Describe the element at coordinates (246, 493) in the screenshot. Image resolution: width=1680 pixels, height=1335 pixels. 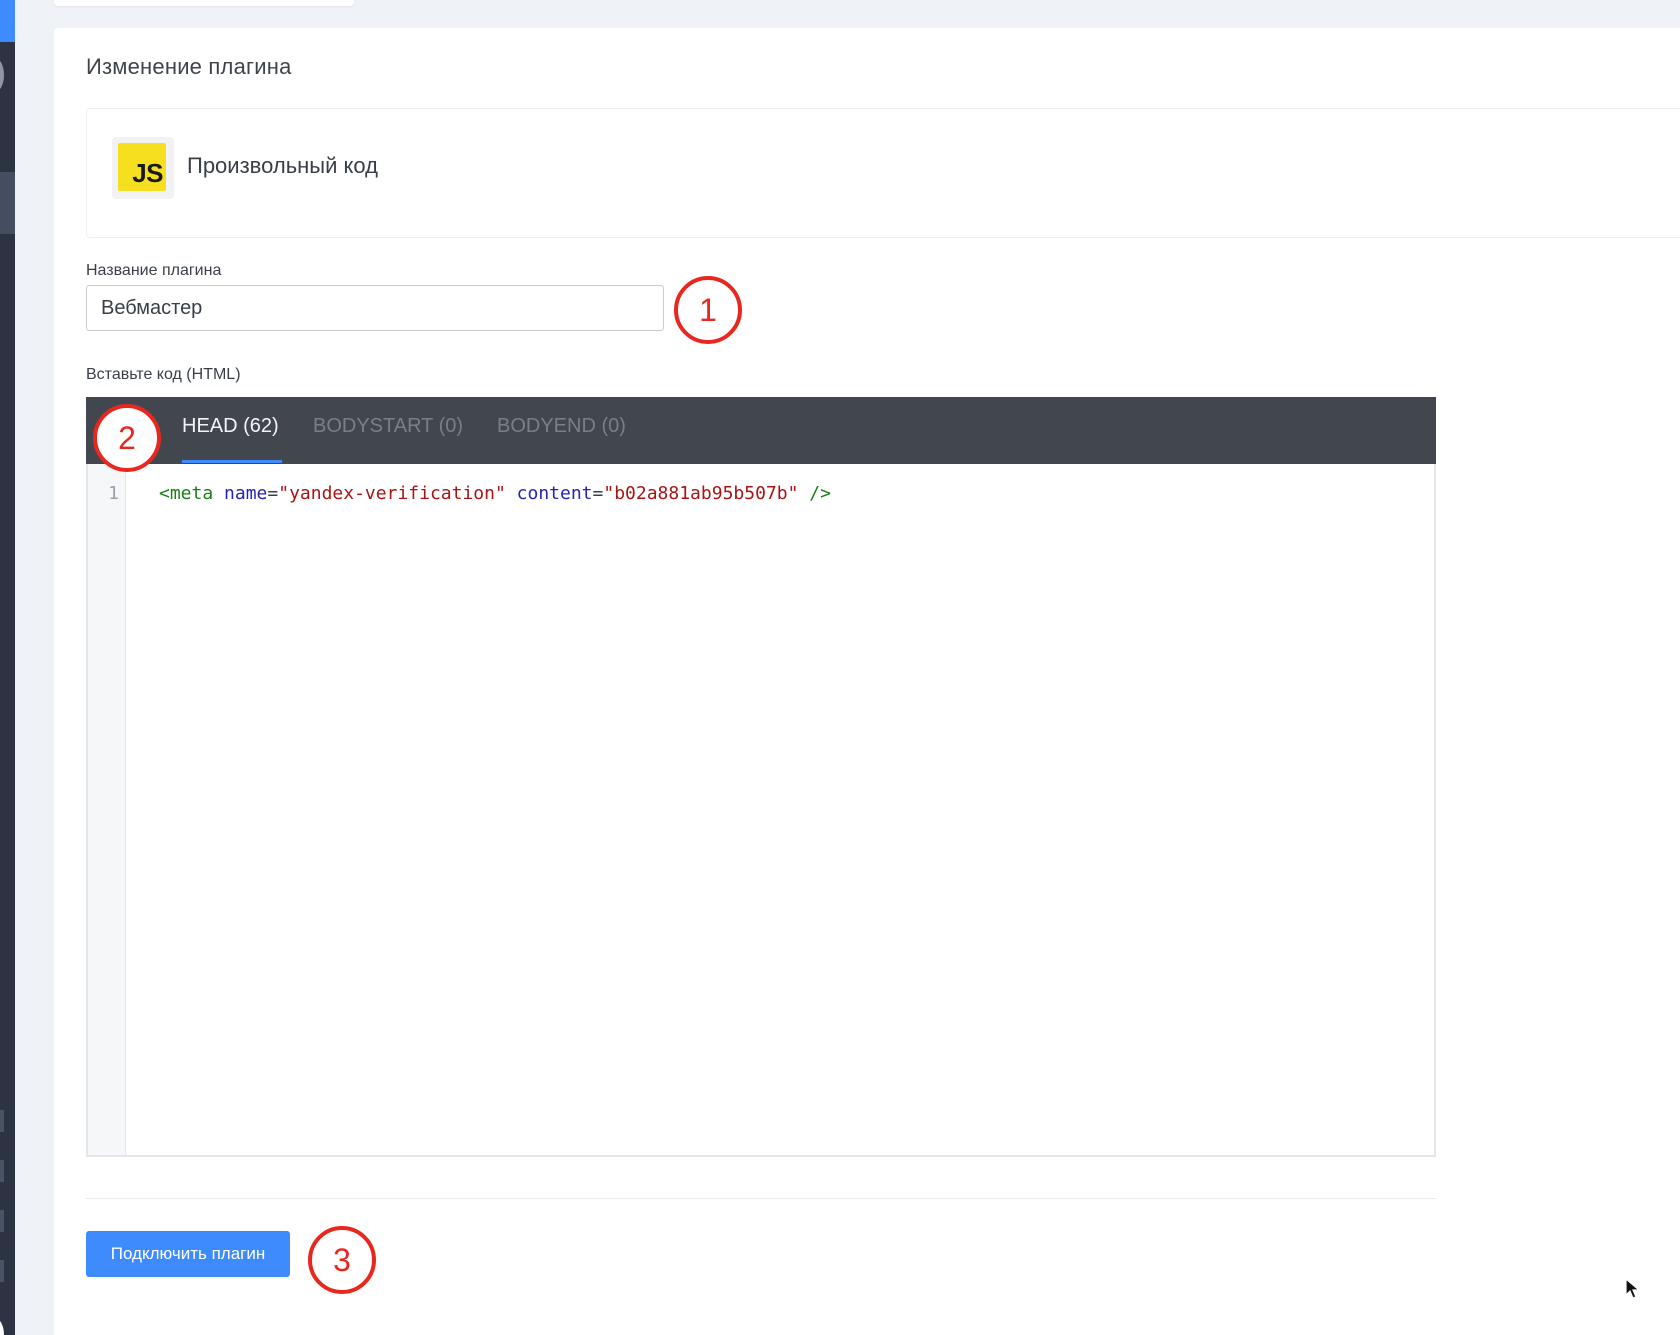
I see `token-attr: name` at that location.